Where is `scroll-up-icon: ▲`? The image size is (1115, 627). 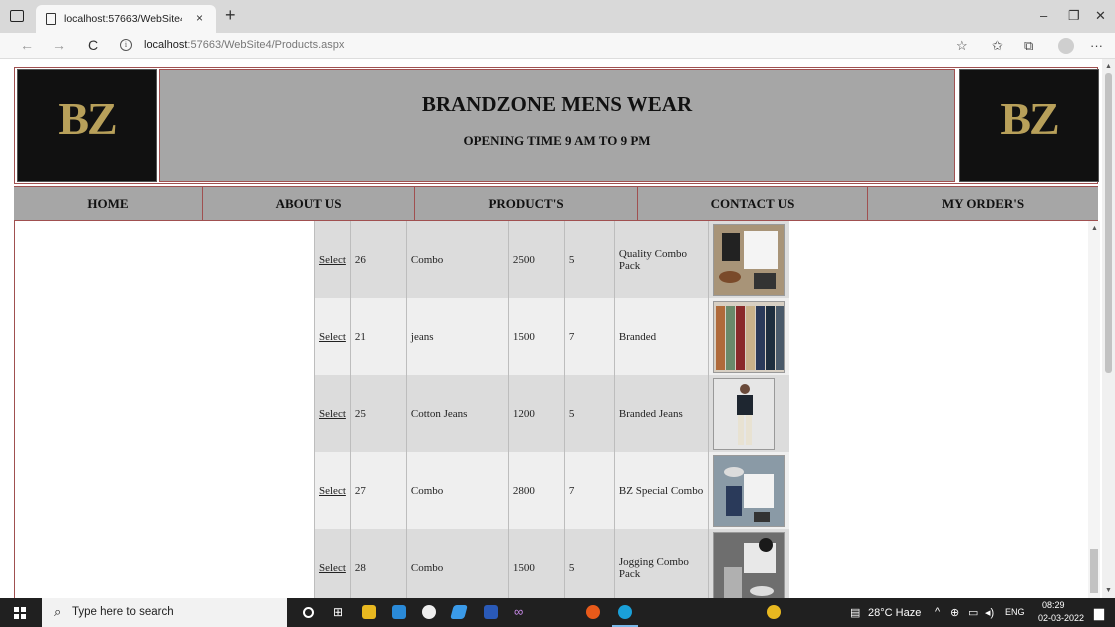
scroll-up-icon: ▲ is located at coordinates (1108, 66).